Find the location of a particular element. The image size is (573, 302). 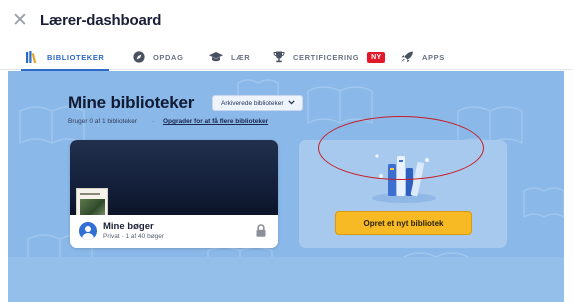

tab-label: CERTIFICERING is located at coordinates (326, 57).